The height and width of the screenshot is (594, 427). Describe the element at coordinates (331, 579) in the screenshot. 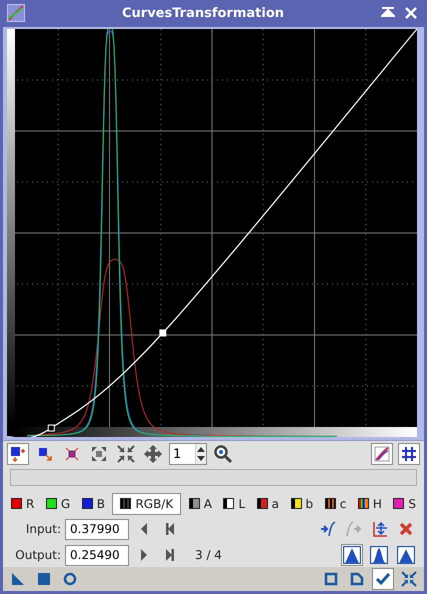

I see `outline-square-icon` at that location.